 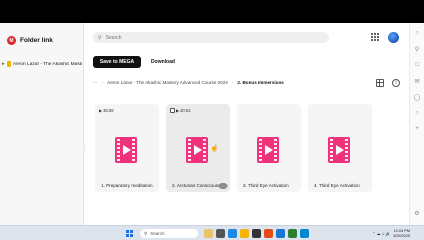 What do you see at coordinates (417, 81) in the screenshot?
I see `mail-icon: ✉` at bounding box center [417, 81].